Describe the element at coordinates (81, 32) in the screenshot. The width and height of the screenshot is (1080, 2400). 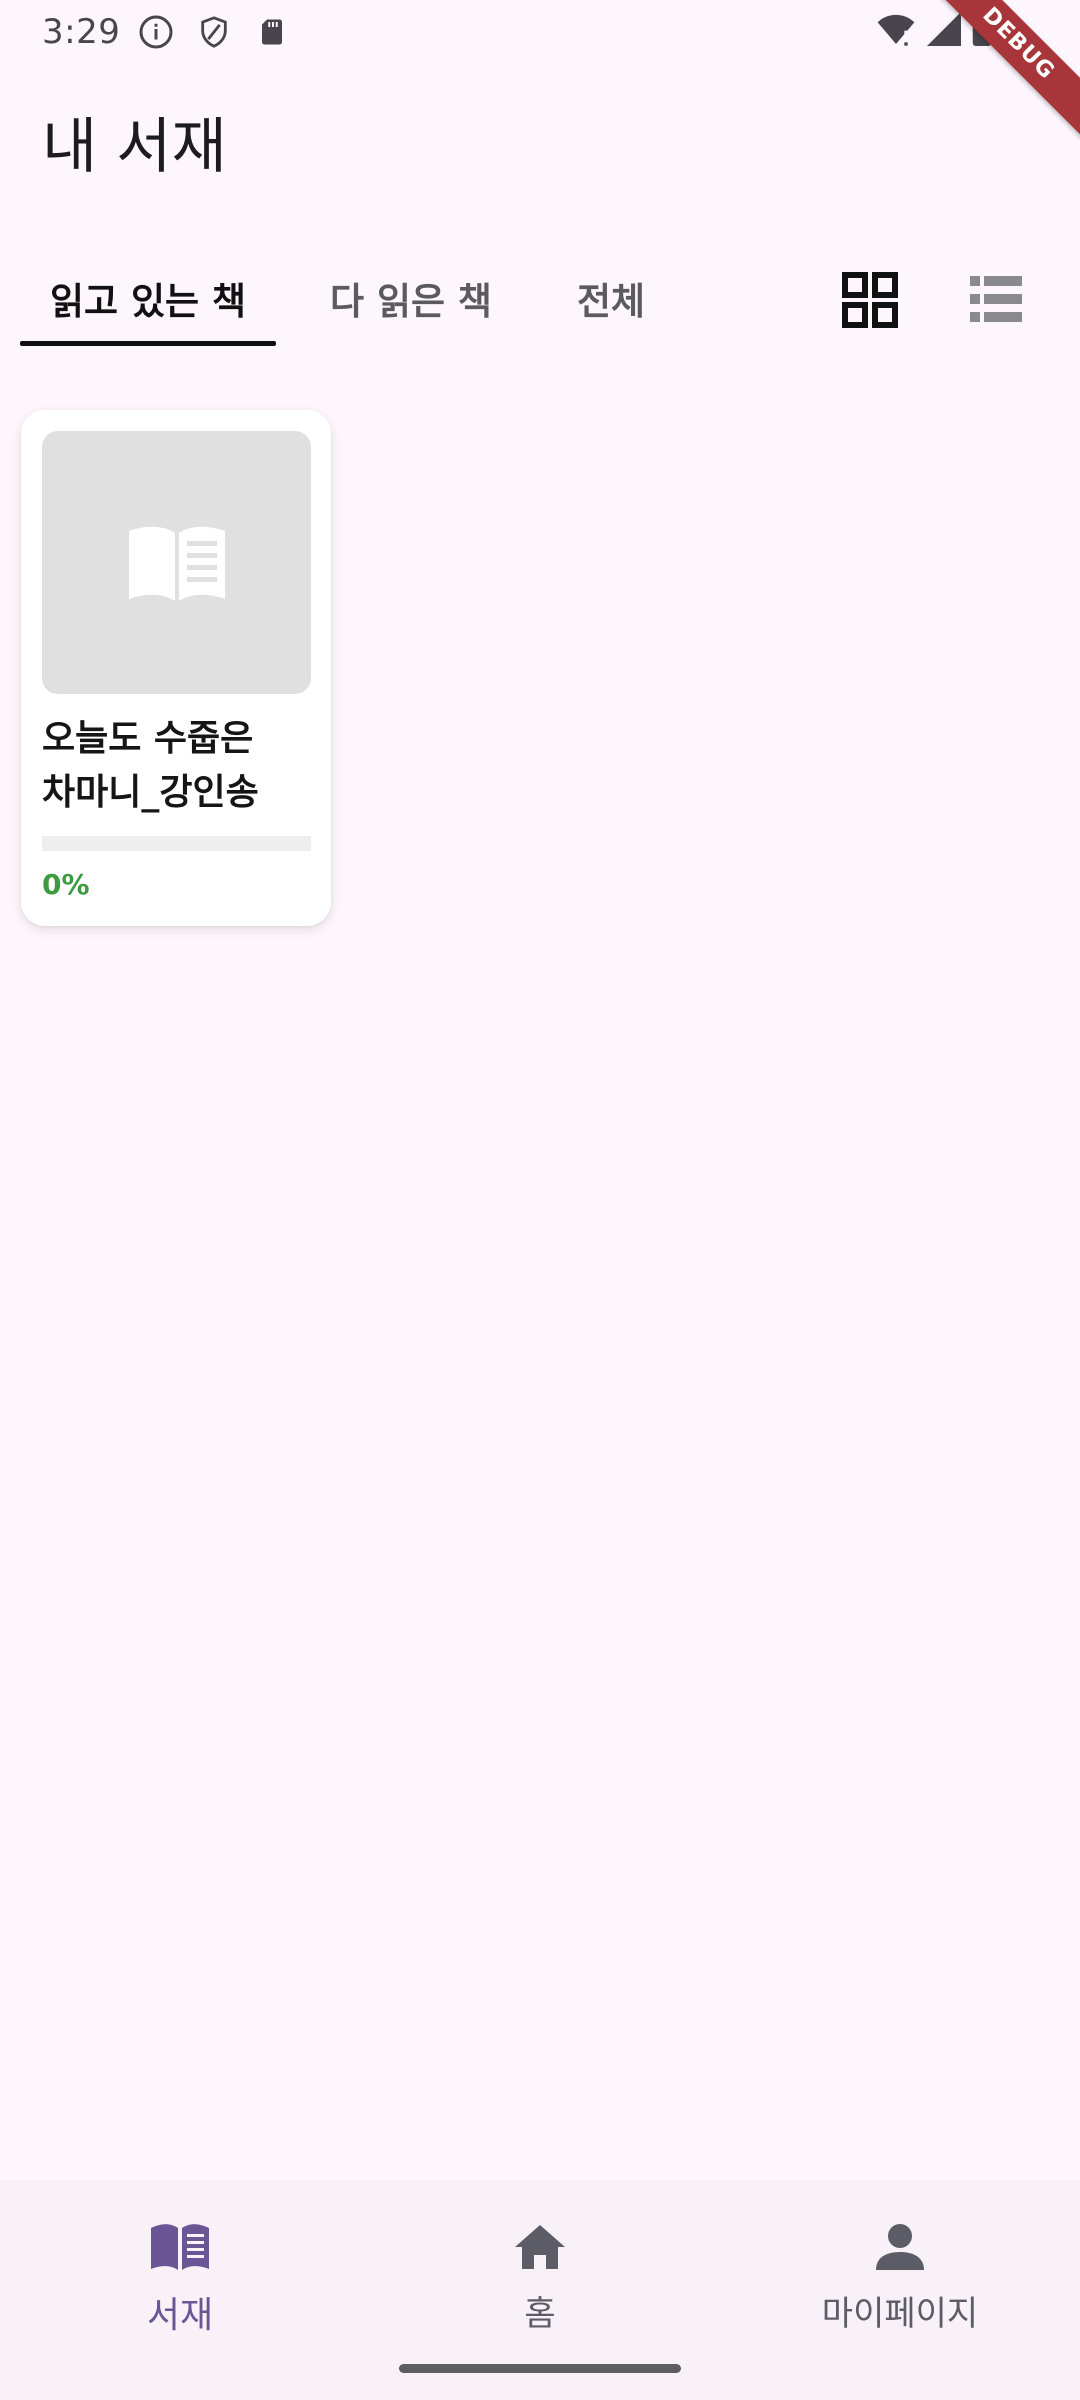
I see `status-time: 3:29` at that location.